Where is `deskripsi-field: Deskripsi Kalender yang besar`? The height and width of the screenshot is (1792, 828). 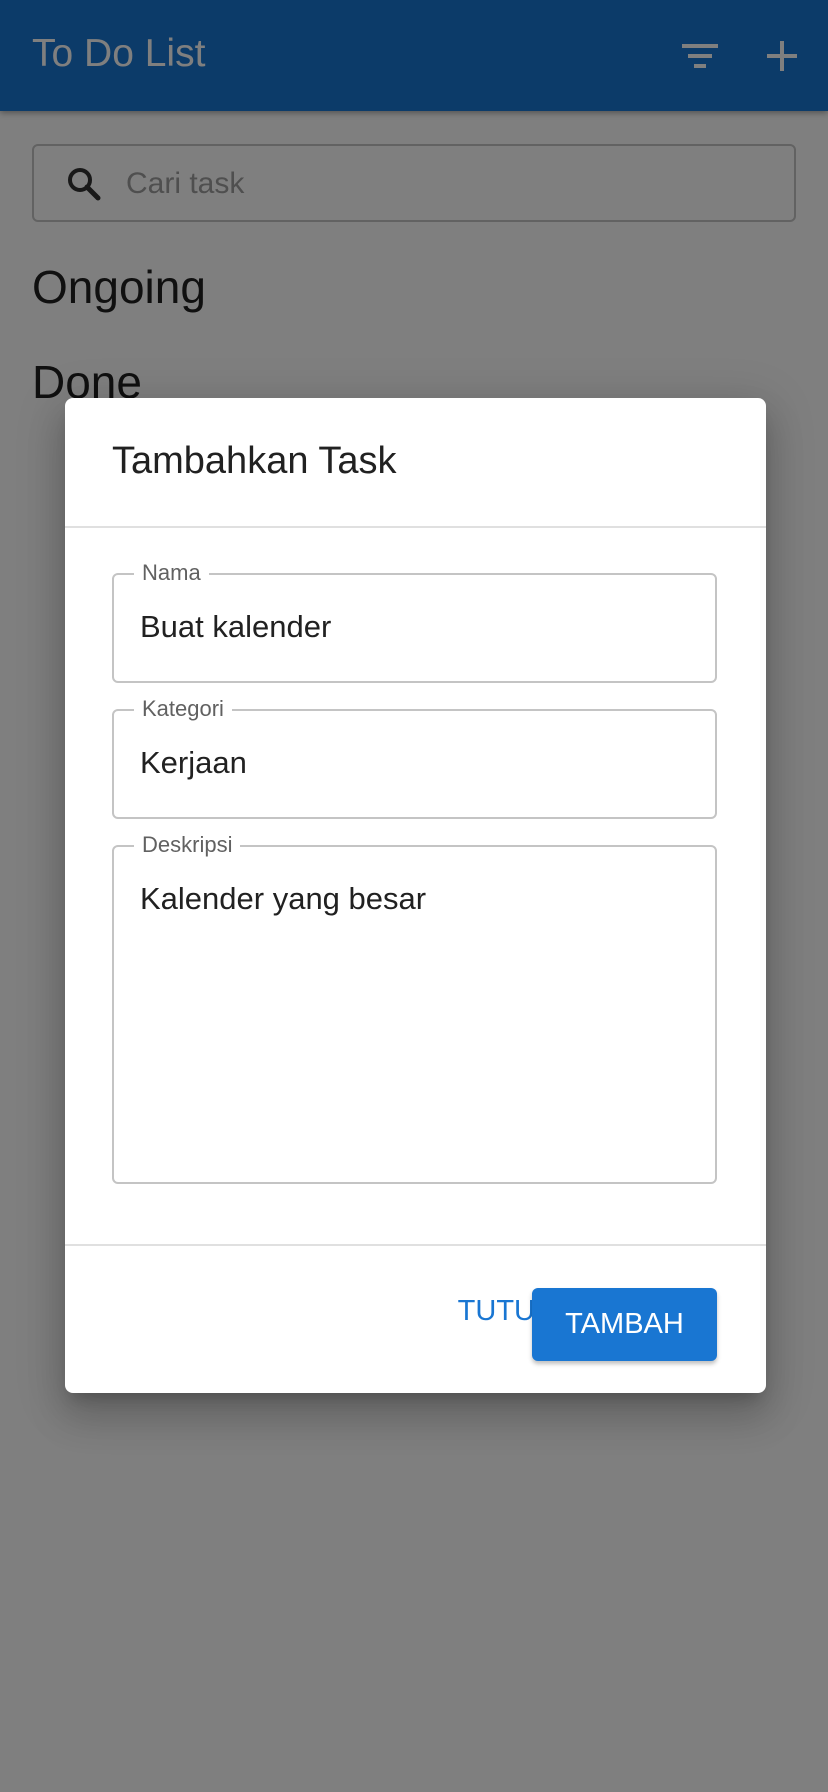
deskripsi-field: Deskripsi Kalender yang besar is located at coordinates (414, 1007).